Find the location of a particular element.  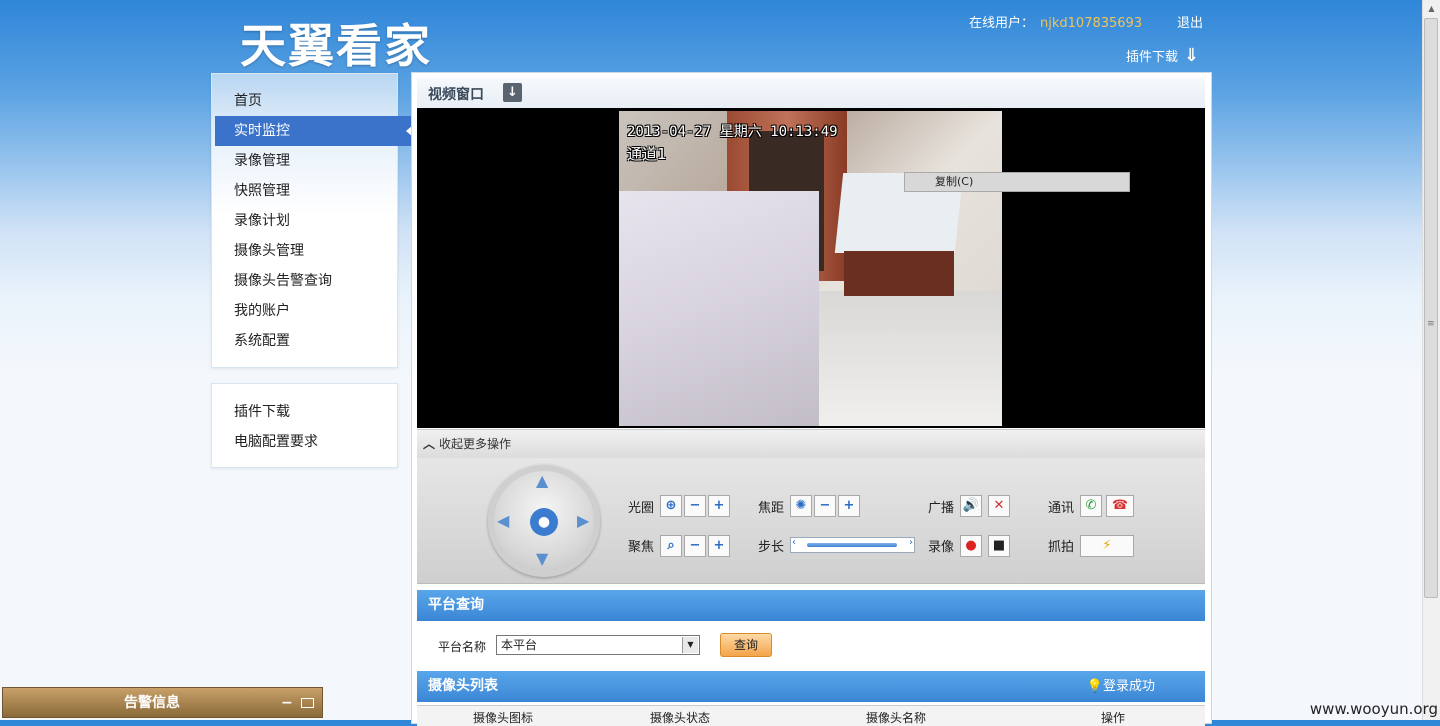

slider-left-icon: ‹ is located at coordinates (794, 542).